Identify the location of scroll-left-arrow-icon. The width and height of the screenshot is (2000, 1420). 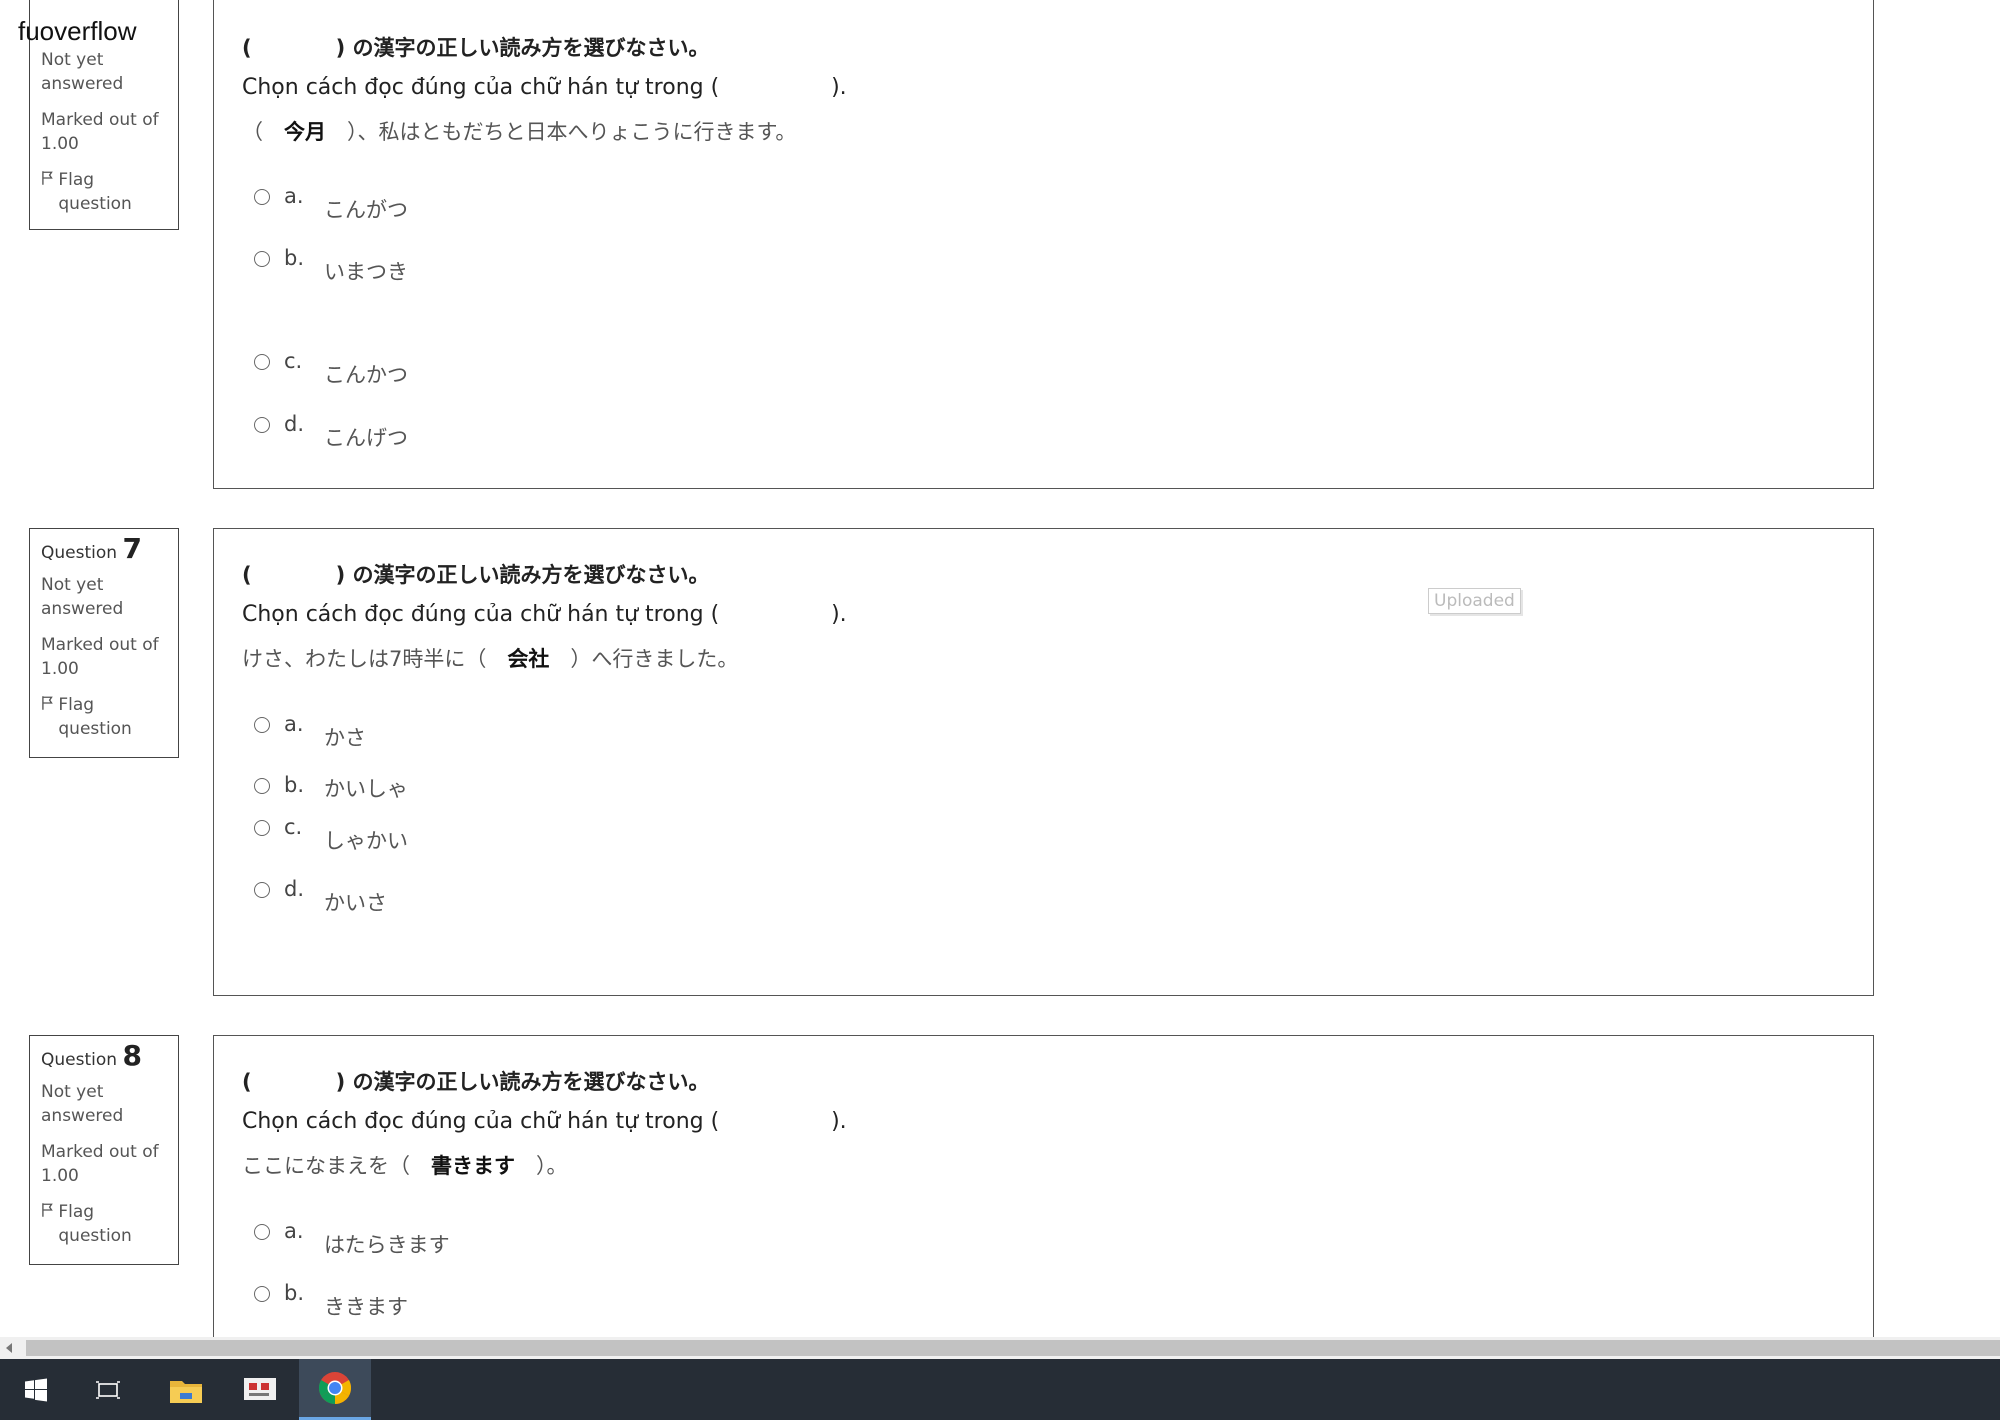
(9, 1348).